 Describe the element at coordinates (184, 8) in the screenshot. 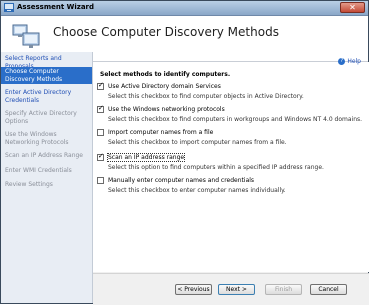

I see `title-bar: Assessment Wizard ✕` at that location.